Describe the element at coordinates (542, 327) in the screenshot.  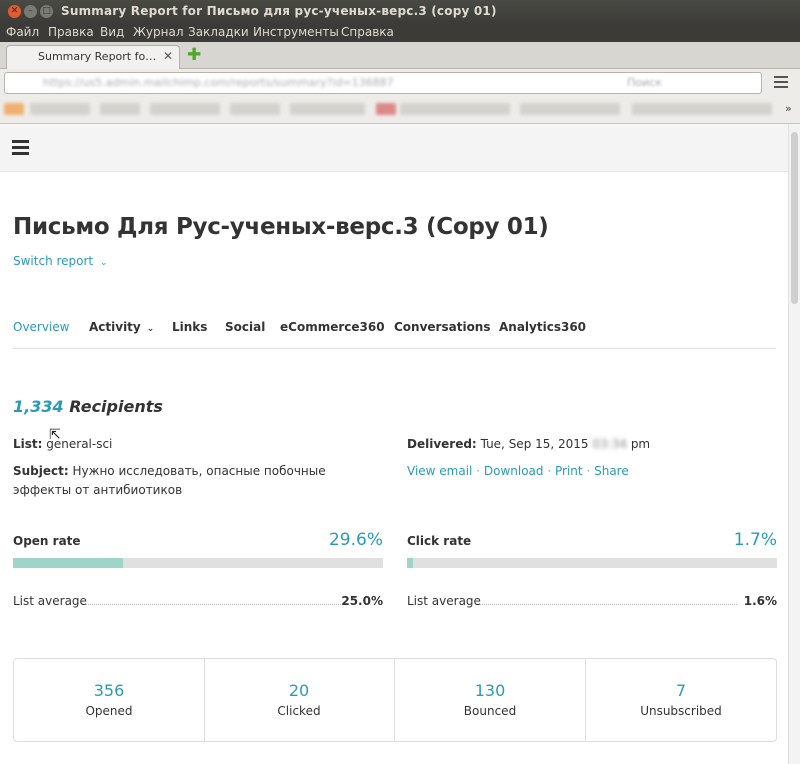
I see `tab-analytics360: Analytics360` at that location.